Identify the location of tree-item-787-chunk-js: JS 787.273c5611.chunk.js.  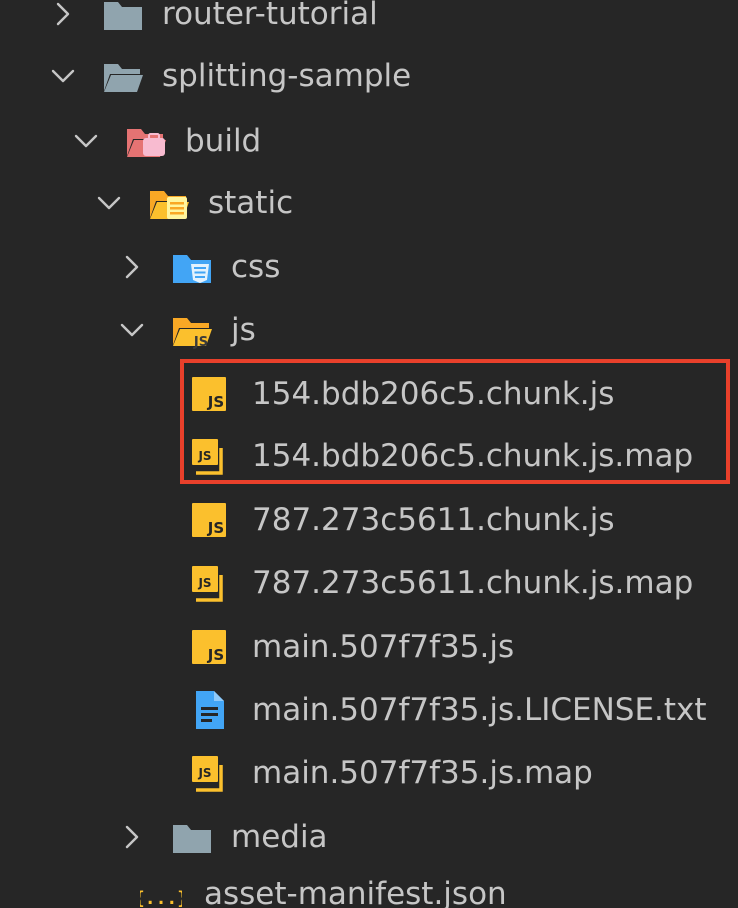
(401, 520).